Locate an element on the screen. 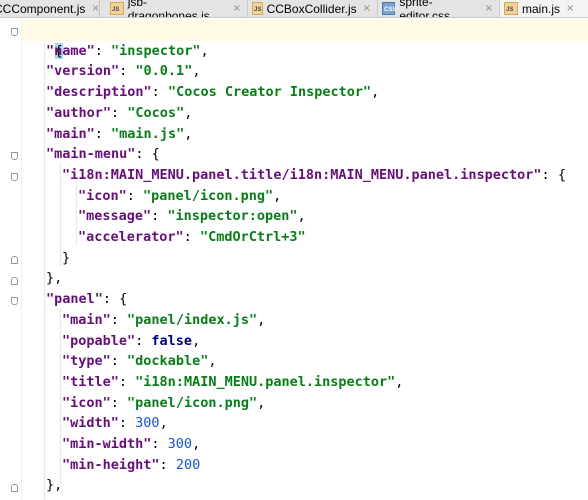  code-line-10: "message": "inspector:open", is located at coordinates (333, 216).